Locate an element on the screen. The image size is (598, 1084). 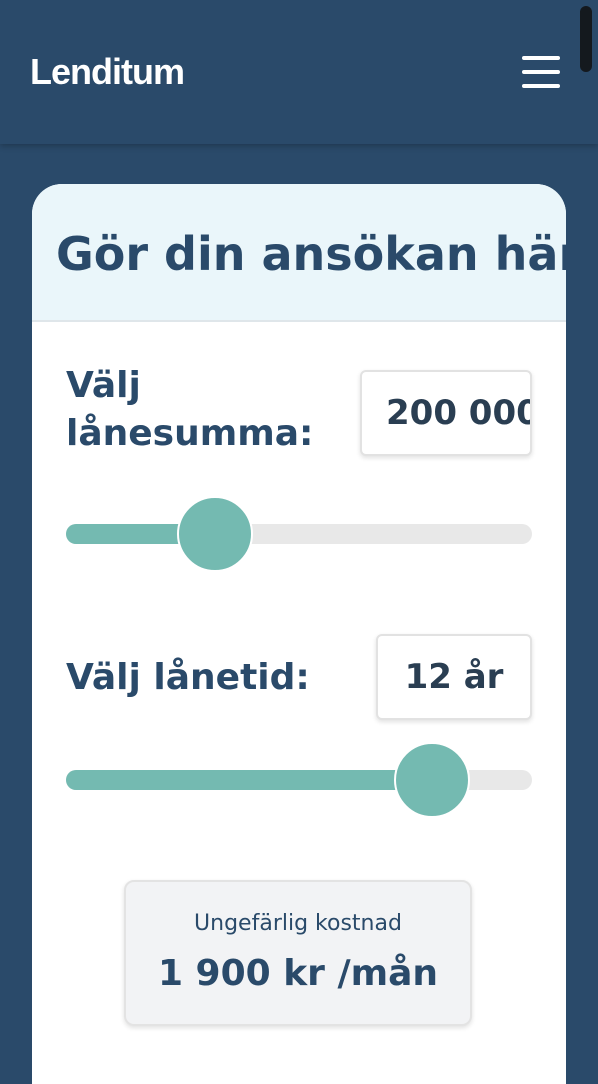
term-label: Välj lånetid: is located at coordinates (188, 677).